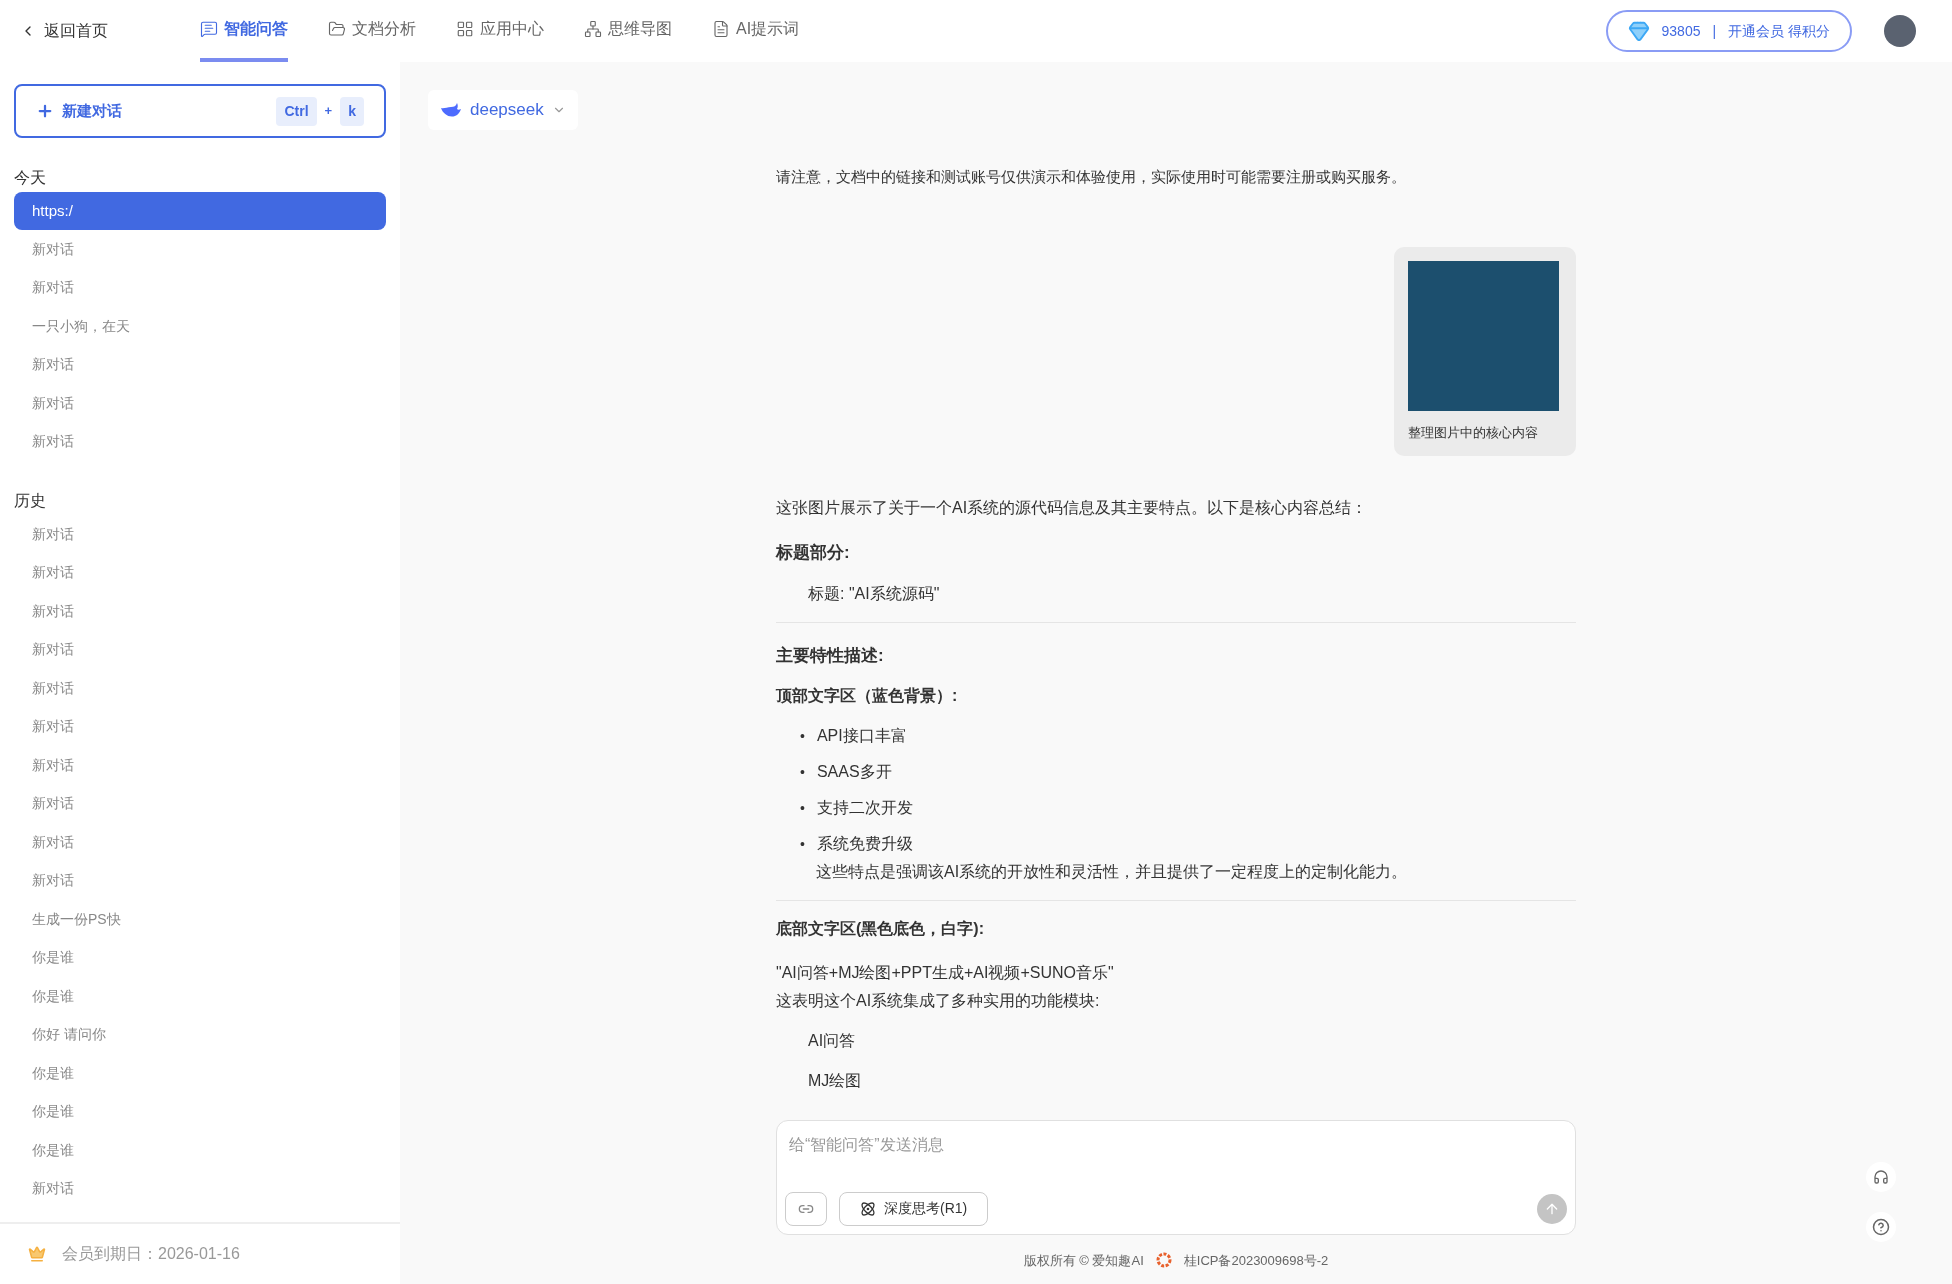 This screenshot has width=1952, height=1284. Describe the element at coordinates (813, 553) in the screenshot. I see `answer-heading: 标题部分:` at that location.